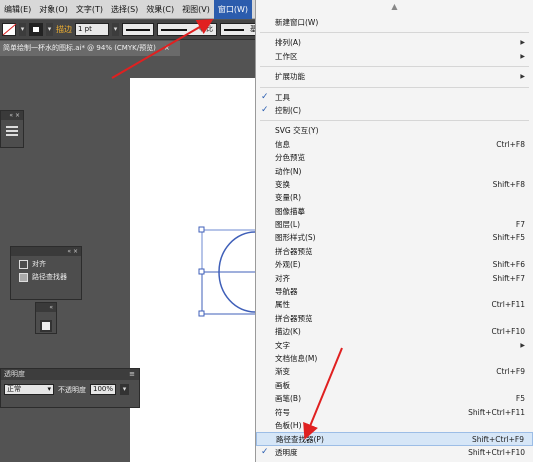 This screenshot has height=462, width=533. I want to click on menu-item-shortcut: F7, so click(520, 225).